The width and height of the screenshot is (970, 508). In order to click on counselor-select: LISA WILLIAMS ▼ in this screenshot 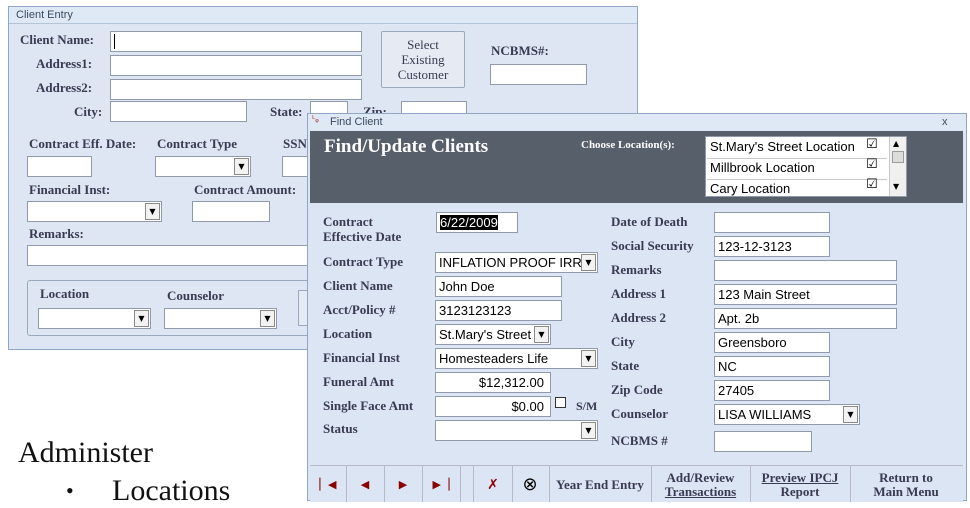, I will do `click(787, 414)`.